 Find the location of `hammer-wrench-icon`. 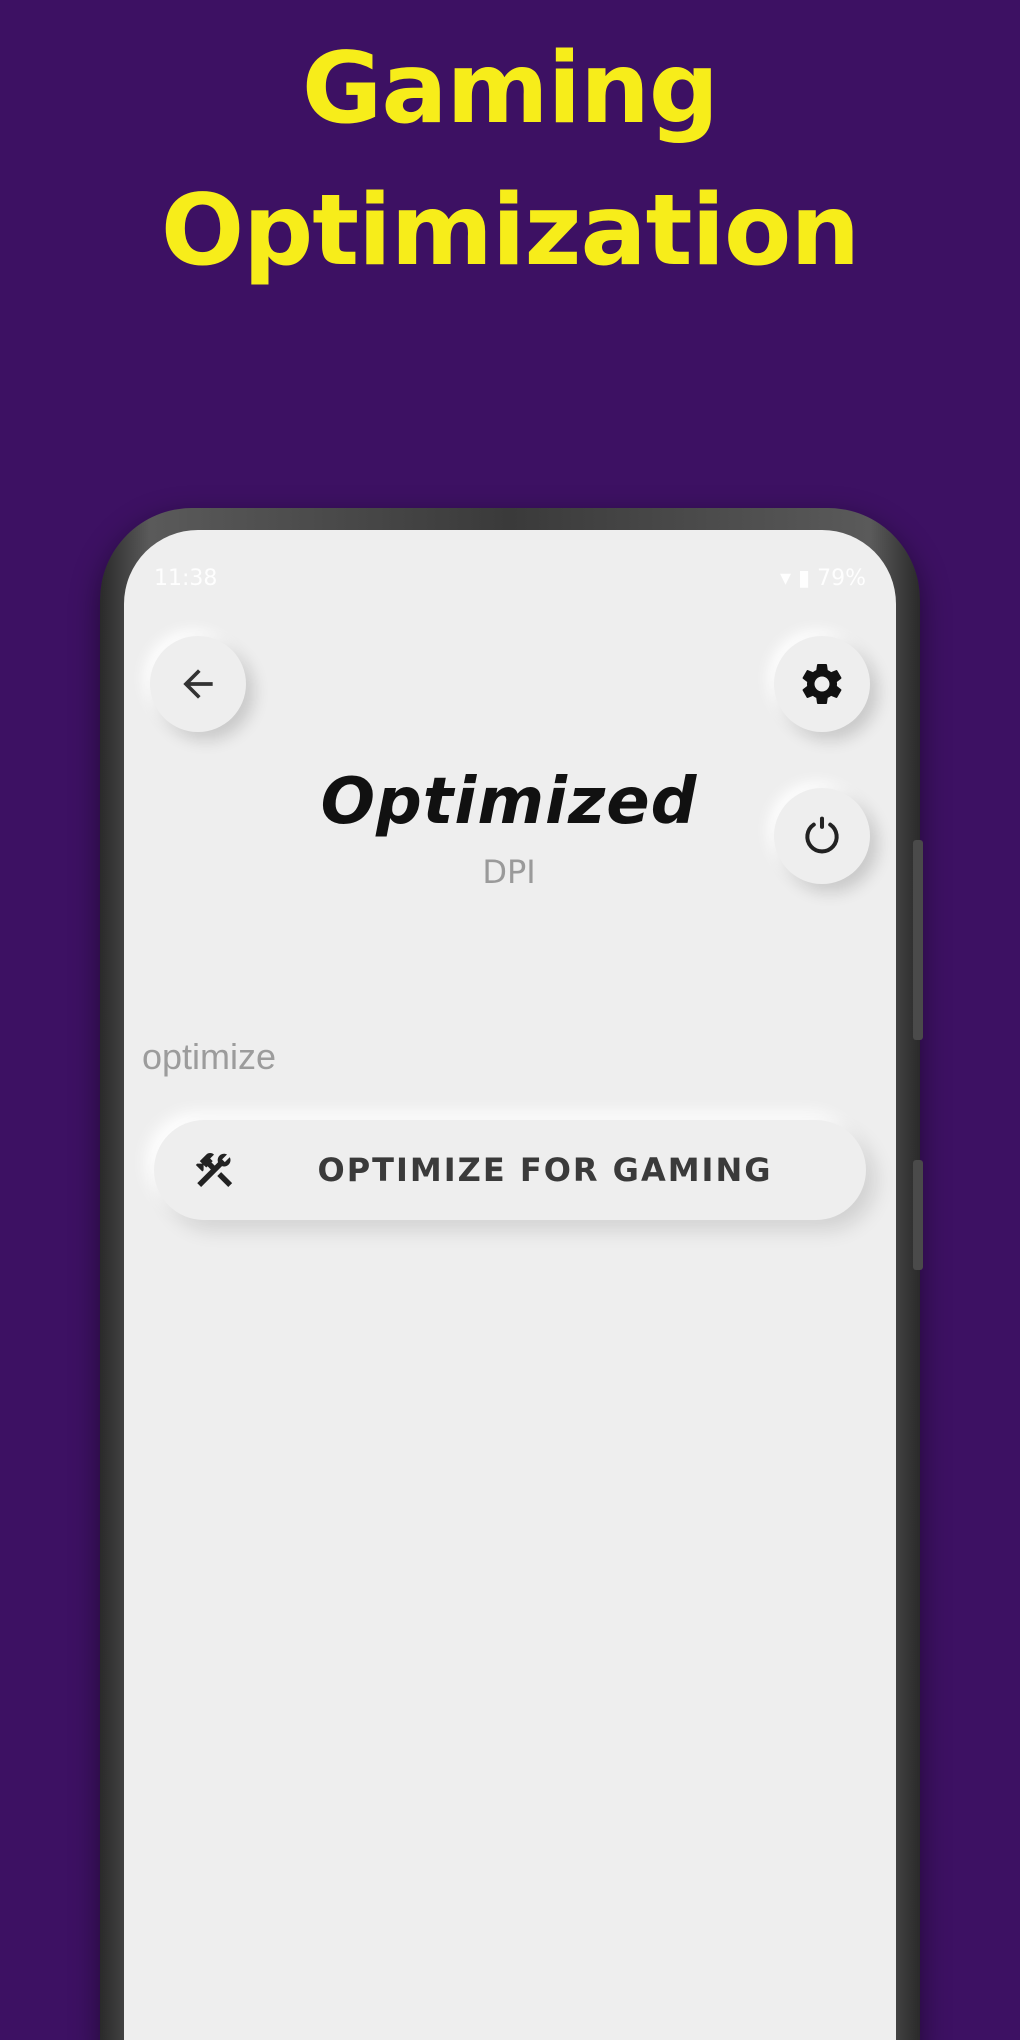

hammer-wrench-icon is located at coordinates (214, 1170).